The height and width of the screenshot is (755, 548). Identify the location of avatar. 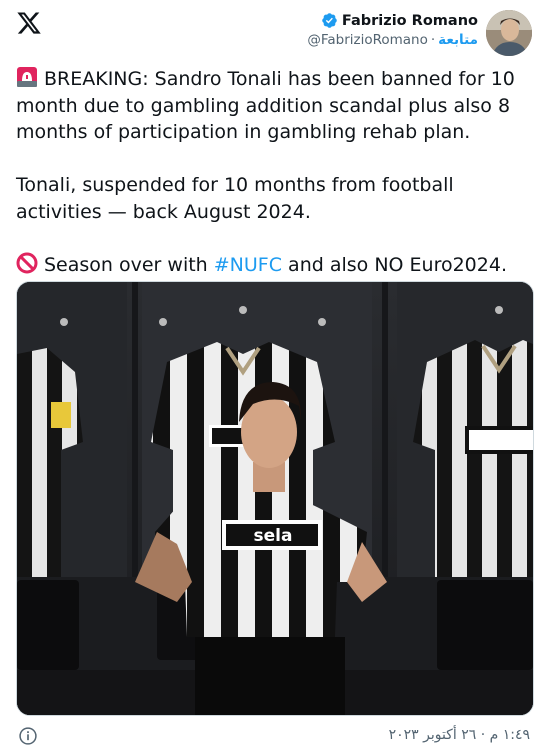
(509, 33).